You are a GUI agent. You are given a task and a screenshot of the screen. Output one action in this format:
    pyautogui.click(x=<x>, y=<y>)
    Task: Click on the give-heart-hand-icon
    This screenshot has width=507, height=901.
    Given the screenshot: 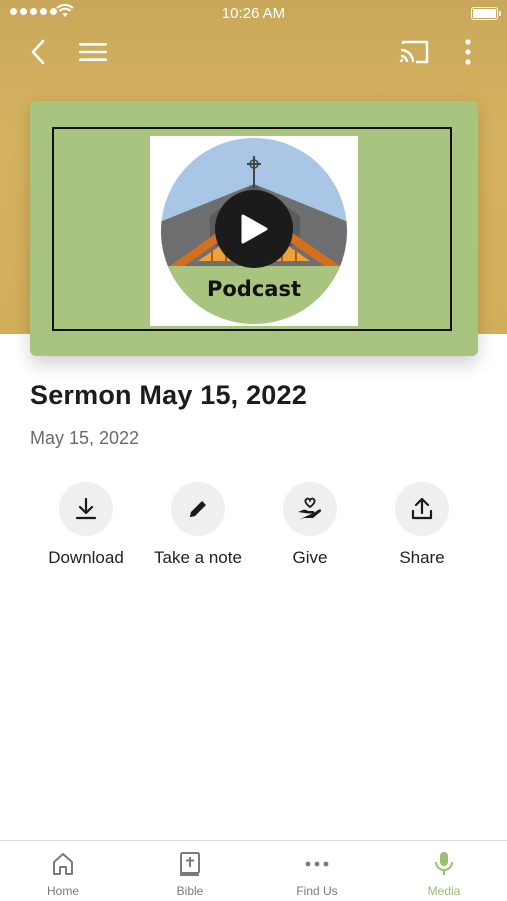 What is the action you would take?
    pyautogui.click(x=310, y=508)
    